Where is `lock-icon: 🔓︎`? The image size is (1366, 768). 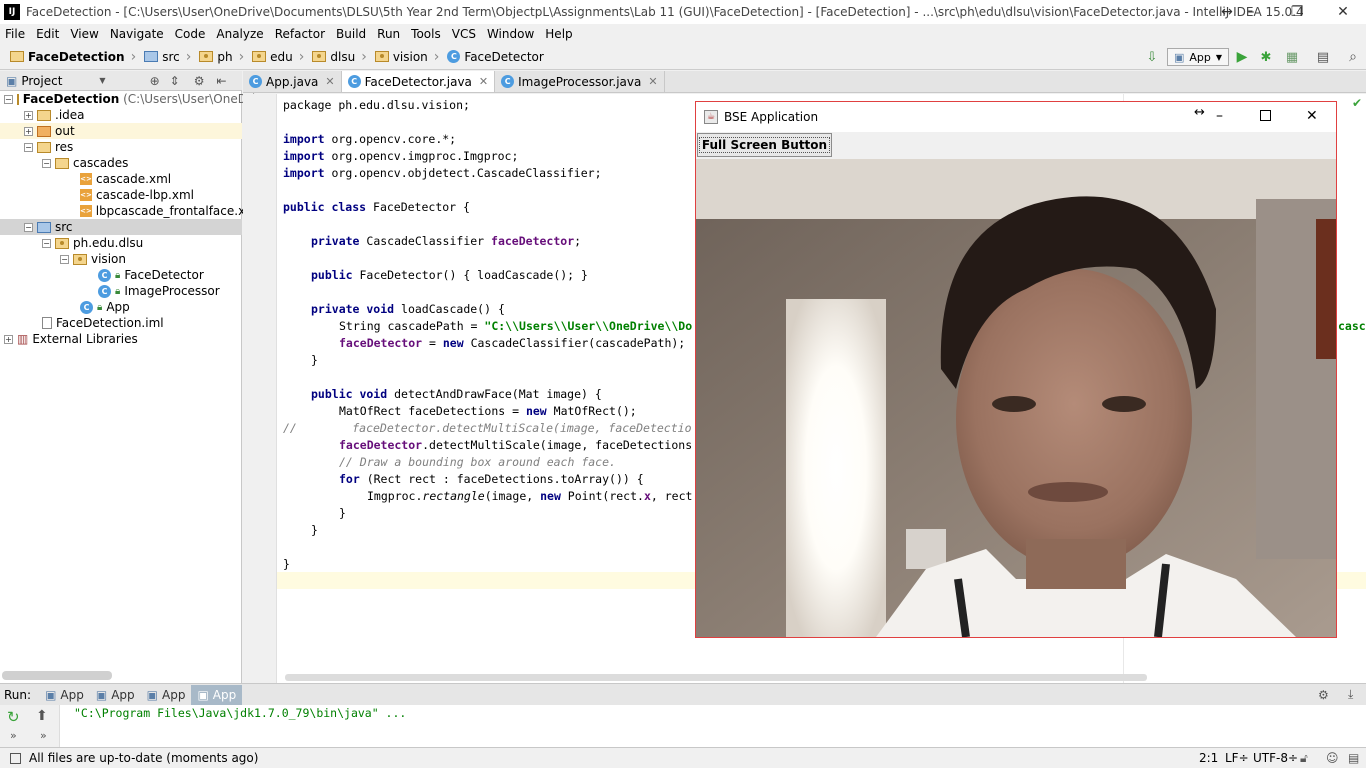 lock-icon: 🔓︎ is located at coordinates (1304, 758).